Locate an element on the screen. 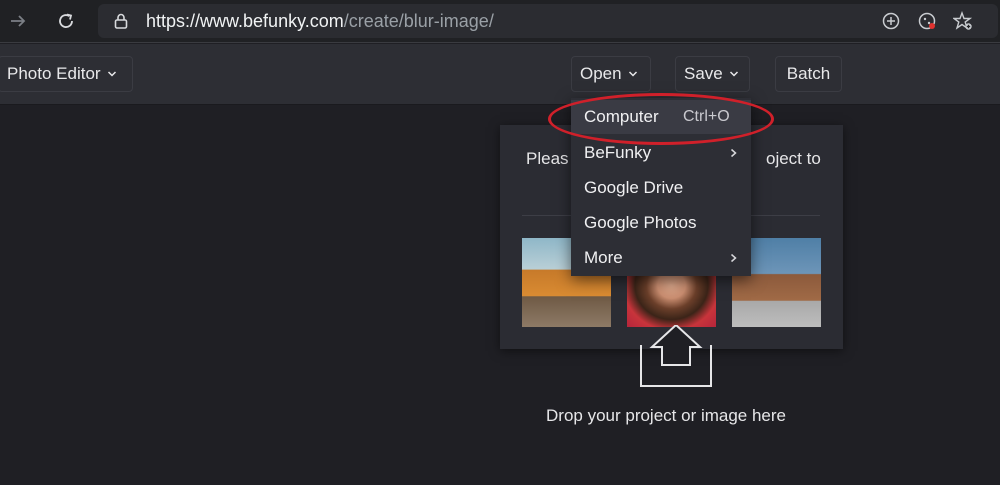  photo-editor-button: Photo Editor is located at coordinates (66, 74).